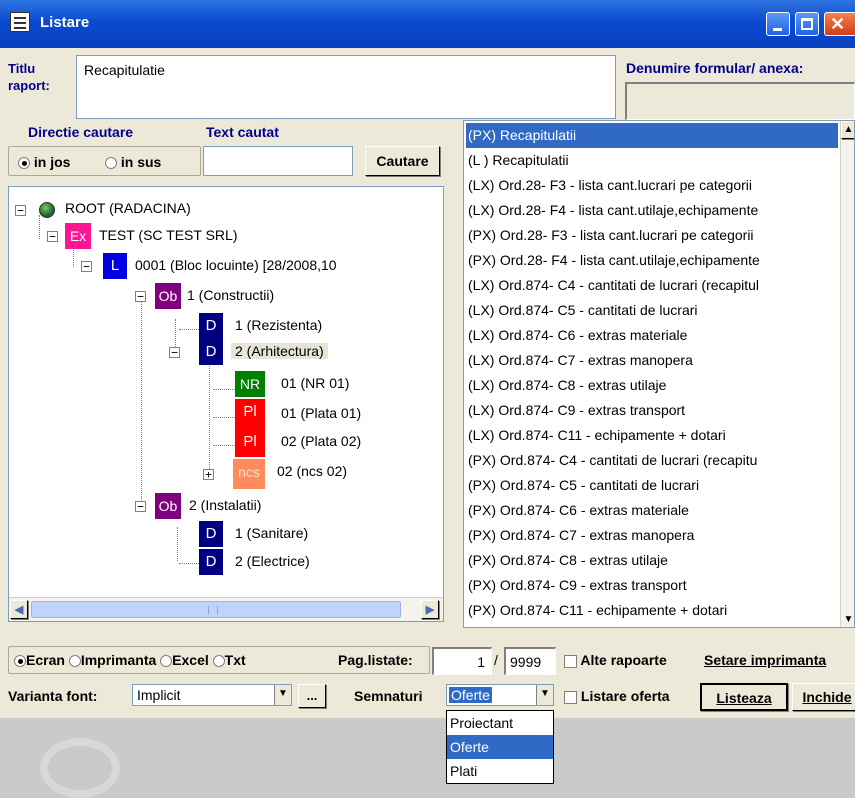 This screenshot has height=798, width=855. I want to click on tree-d2-label: 2 (Arhitectura), so click(279, 351).